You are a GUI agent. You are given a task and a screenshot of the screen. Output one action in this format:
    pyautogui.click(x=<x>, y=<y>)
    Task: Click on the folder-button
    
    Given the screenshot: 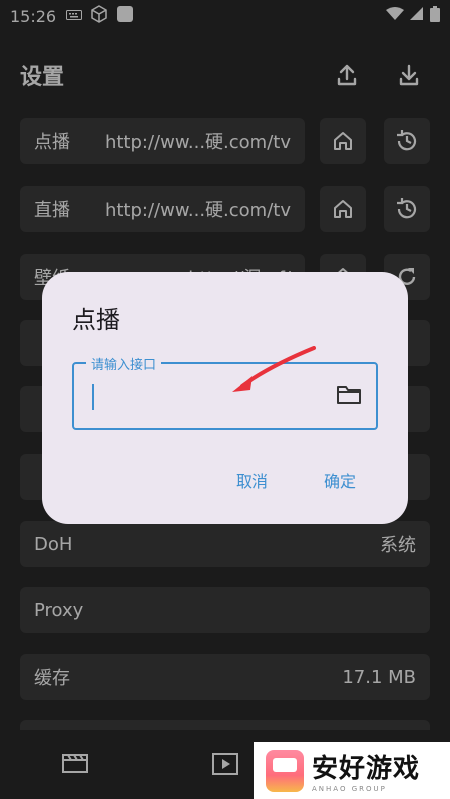 What is the action you would take?
    pyautogui.click(x=349, y=397)
    